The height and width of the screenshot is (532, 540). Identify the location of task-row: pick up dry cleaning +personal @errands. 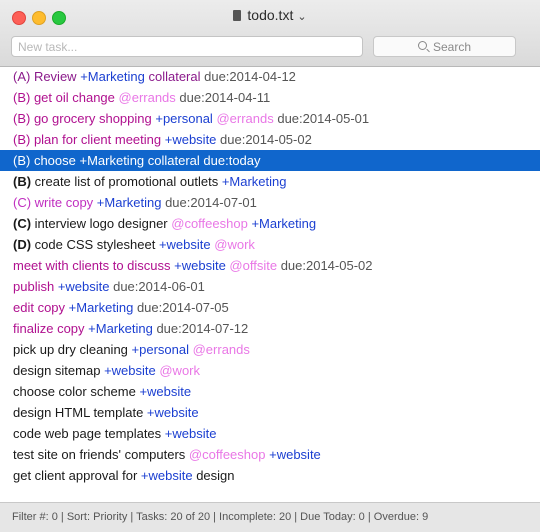
(270, 349).